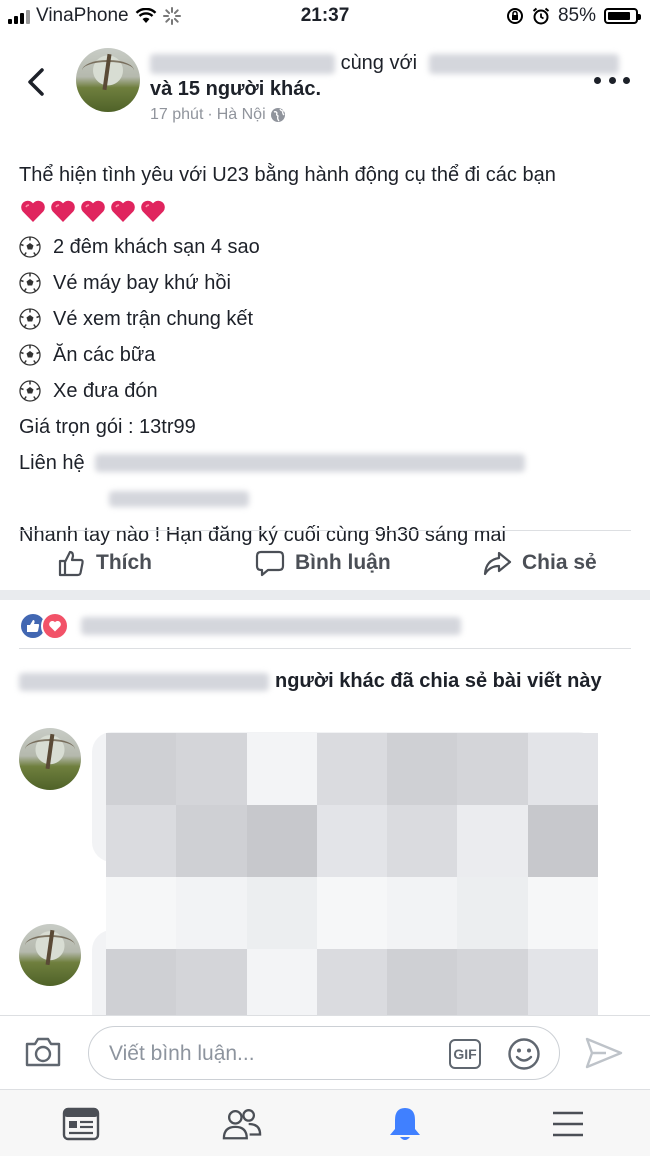 The image size is (650, 1156). Describe the element at coordinates (142, 283) in the screenshot. I see `offer-item-text: Vé máy bay khứ hồi` at that location.